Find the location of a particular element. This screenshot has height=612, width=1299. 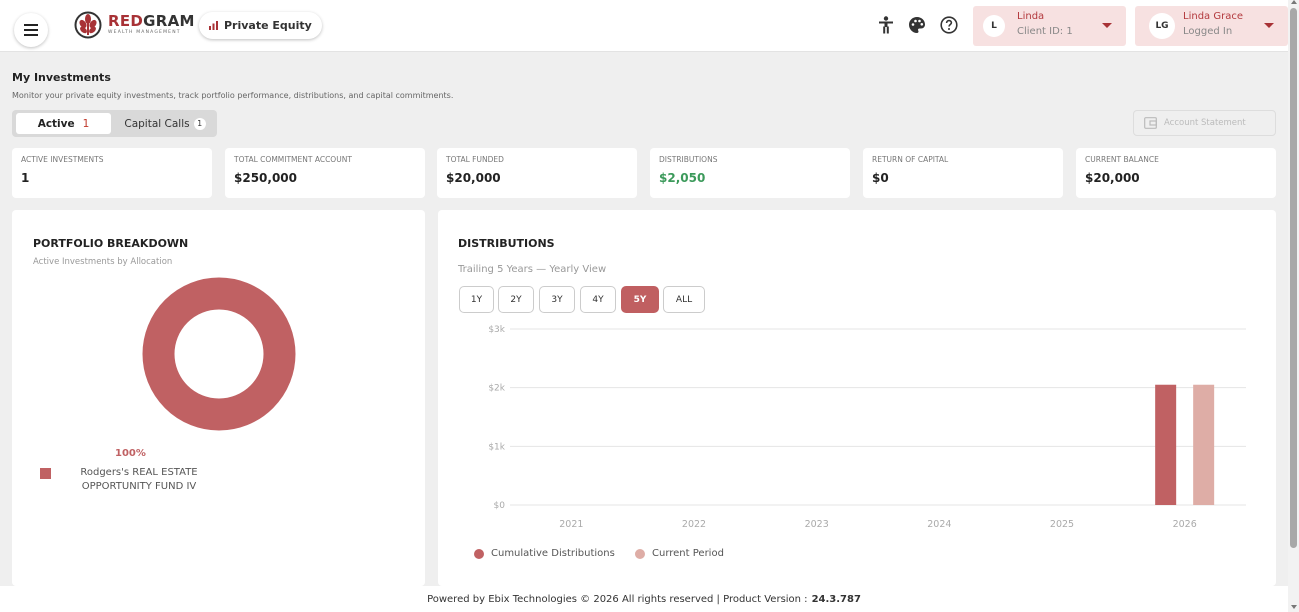

user-name: Linda Grace is located at coordinates (1213, 16).